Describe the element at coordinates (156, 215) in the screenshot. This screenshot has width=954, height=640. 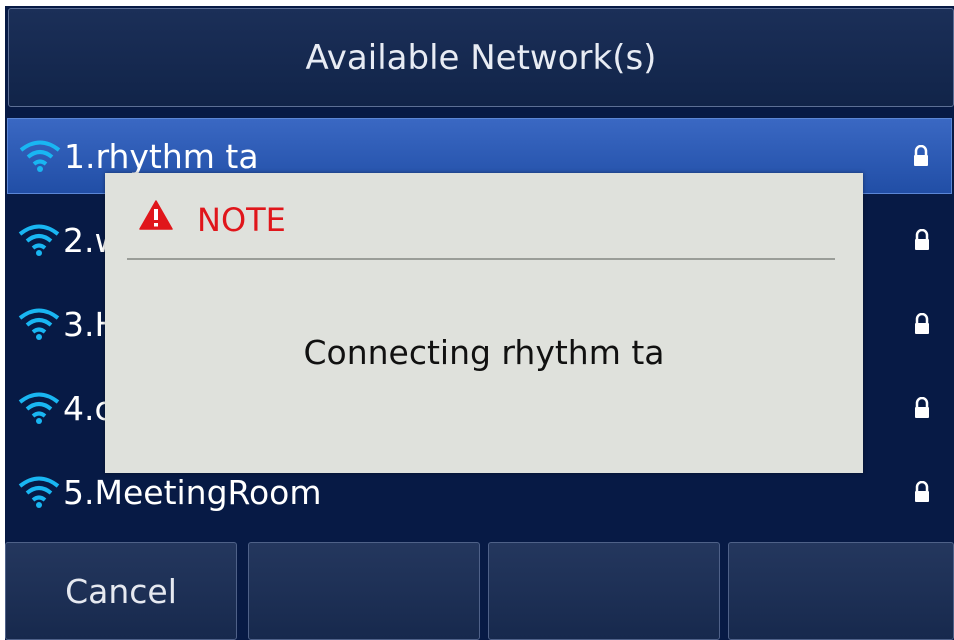
I see `warning-icon` at that location.